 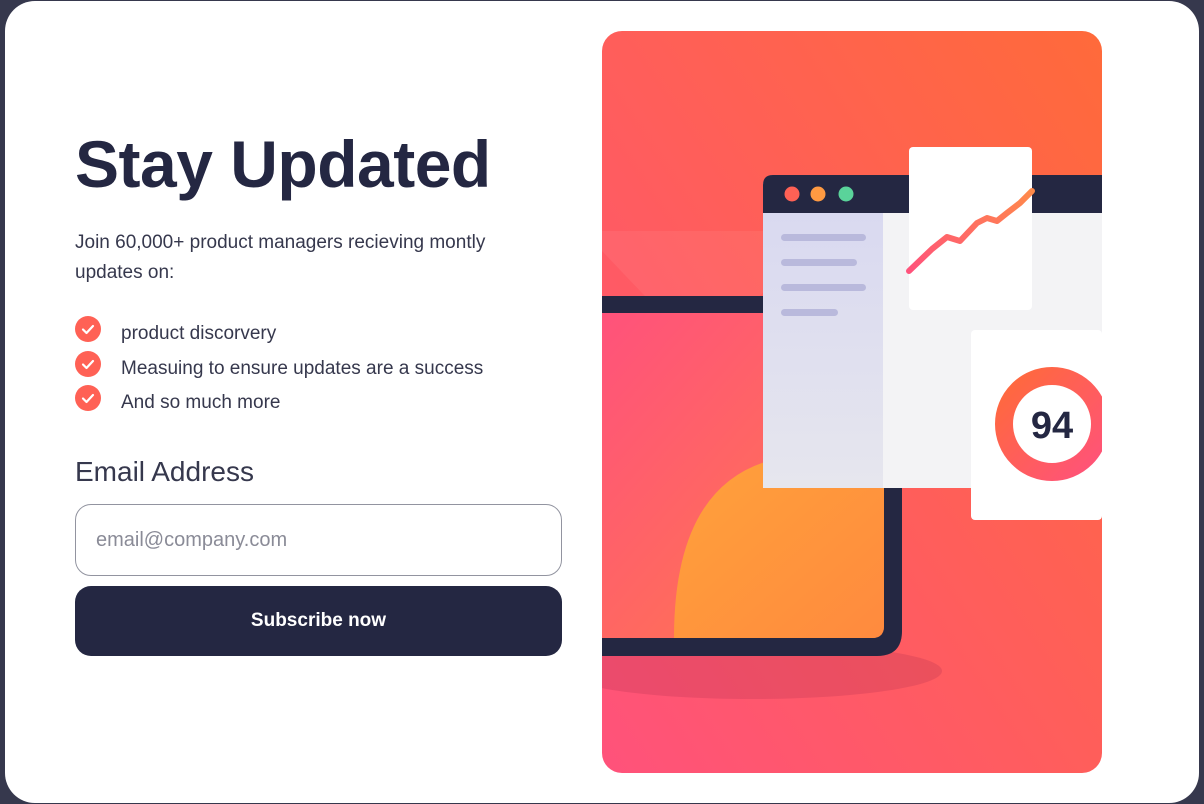 What do you see at coordinates (318, 540) in the screenshot?
I see `email-field` at bounding box center [318, 540].